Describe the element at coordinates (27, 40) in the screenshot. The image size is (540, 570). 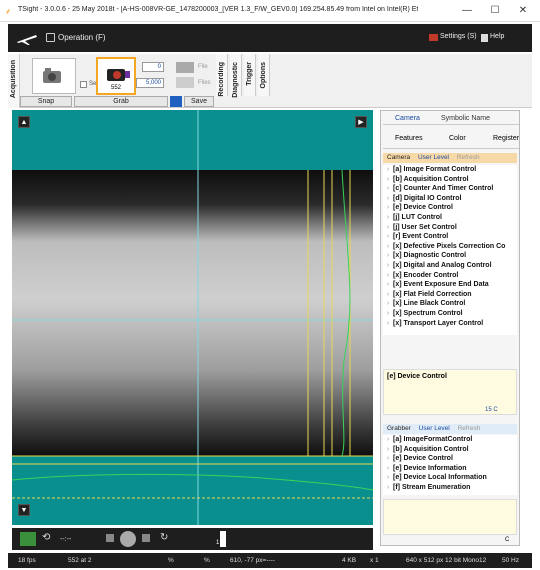
I see `airplane-logo-icon` at that location.